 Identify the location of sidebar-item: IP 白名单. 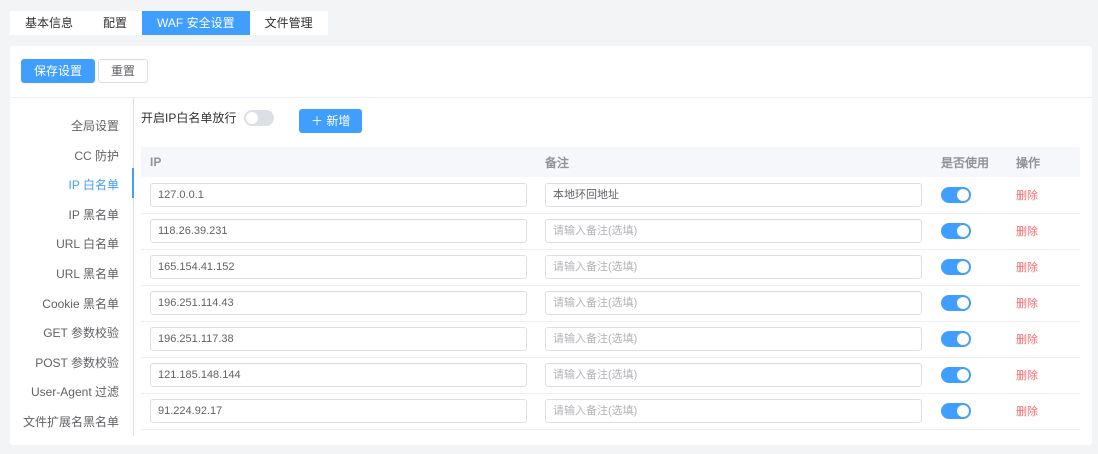
(94, 184).